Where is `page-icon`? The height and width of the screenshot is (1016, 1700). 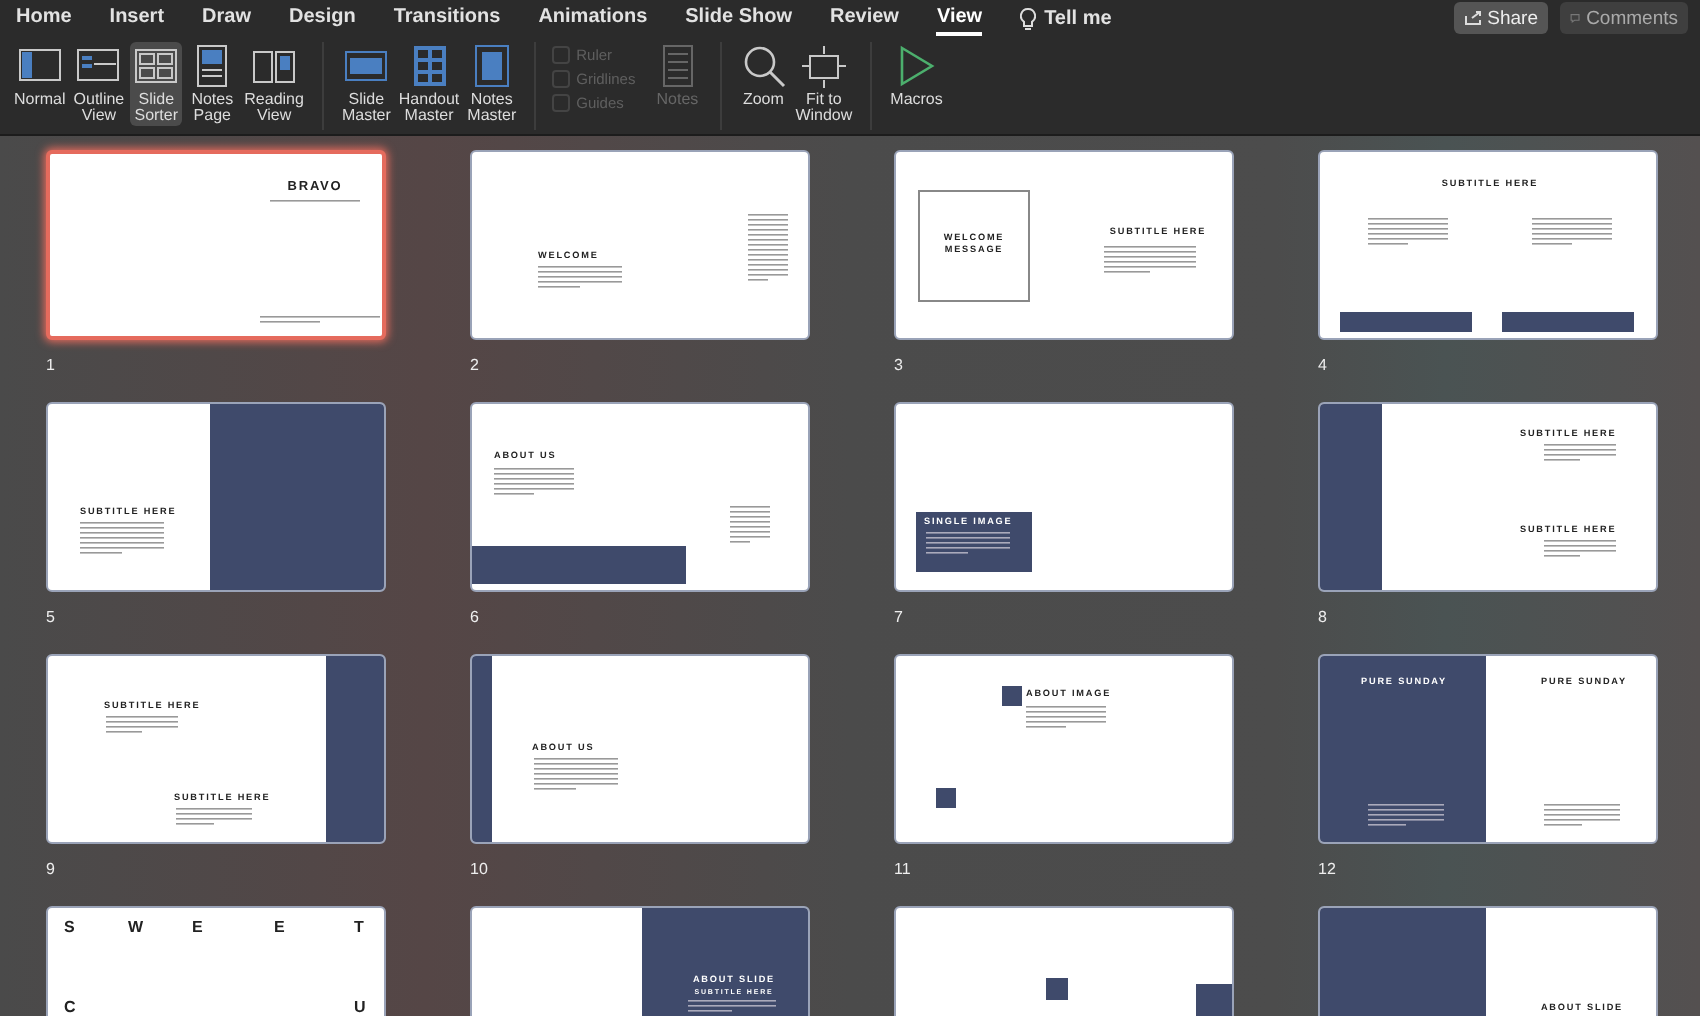 page-icon is located at coordinates (491, 66).